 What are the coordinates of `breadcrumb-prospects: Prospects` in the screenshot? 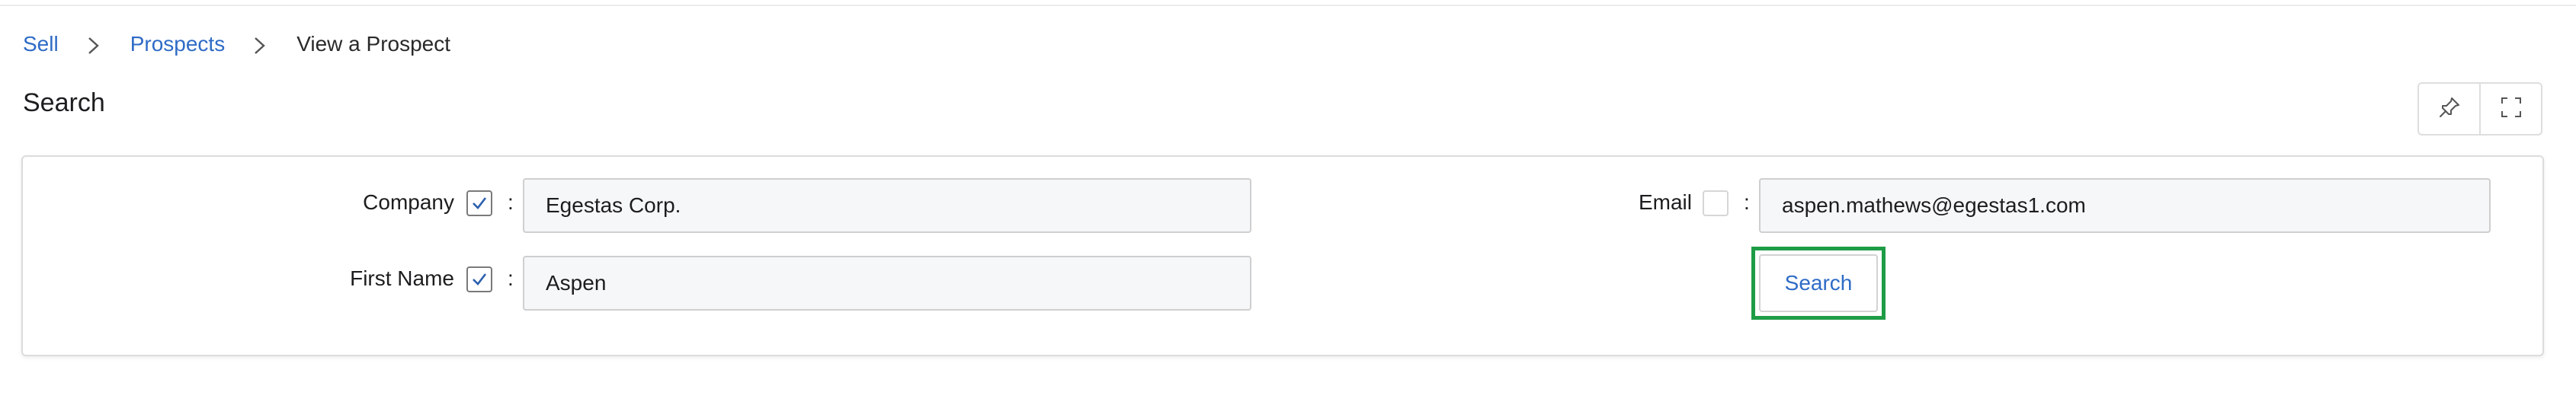 It's located at (178, 44).